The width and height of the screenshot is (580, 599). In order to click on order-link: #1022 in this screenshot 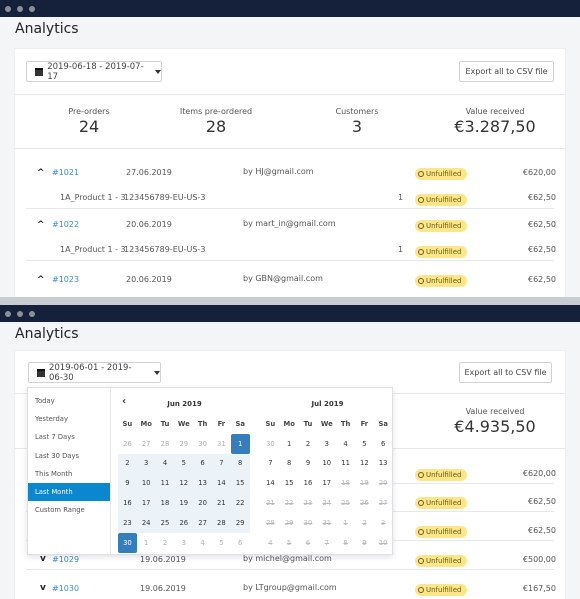, I will do `click(65, 224)`.